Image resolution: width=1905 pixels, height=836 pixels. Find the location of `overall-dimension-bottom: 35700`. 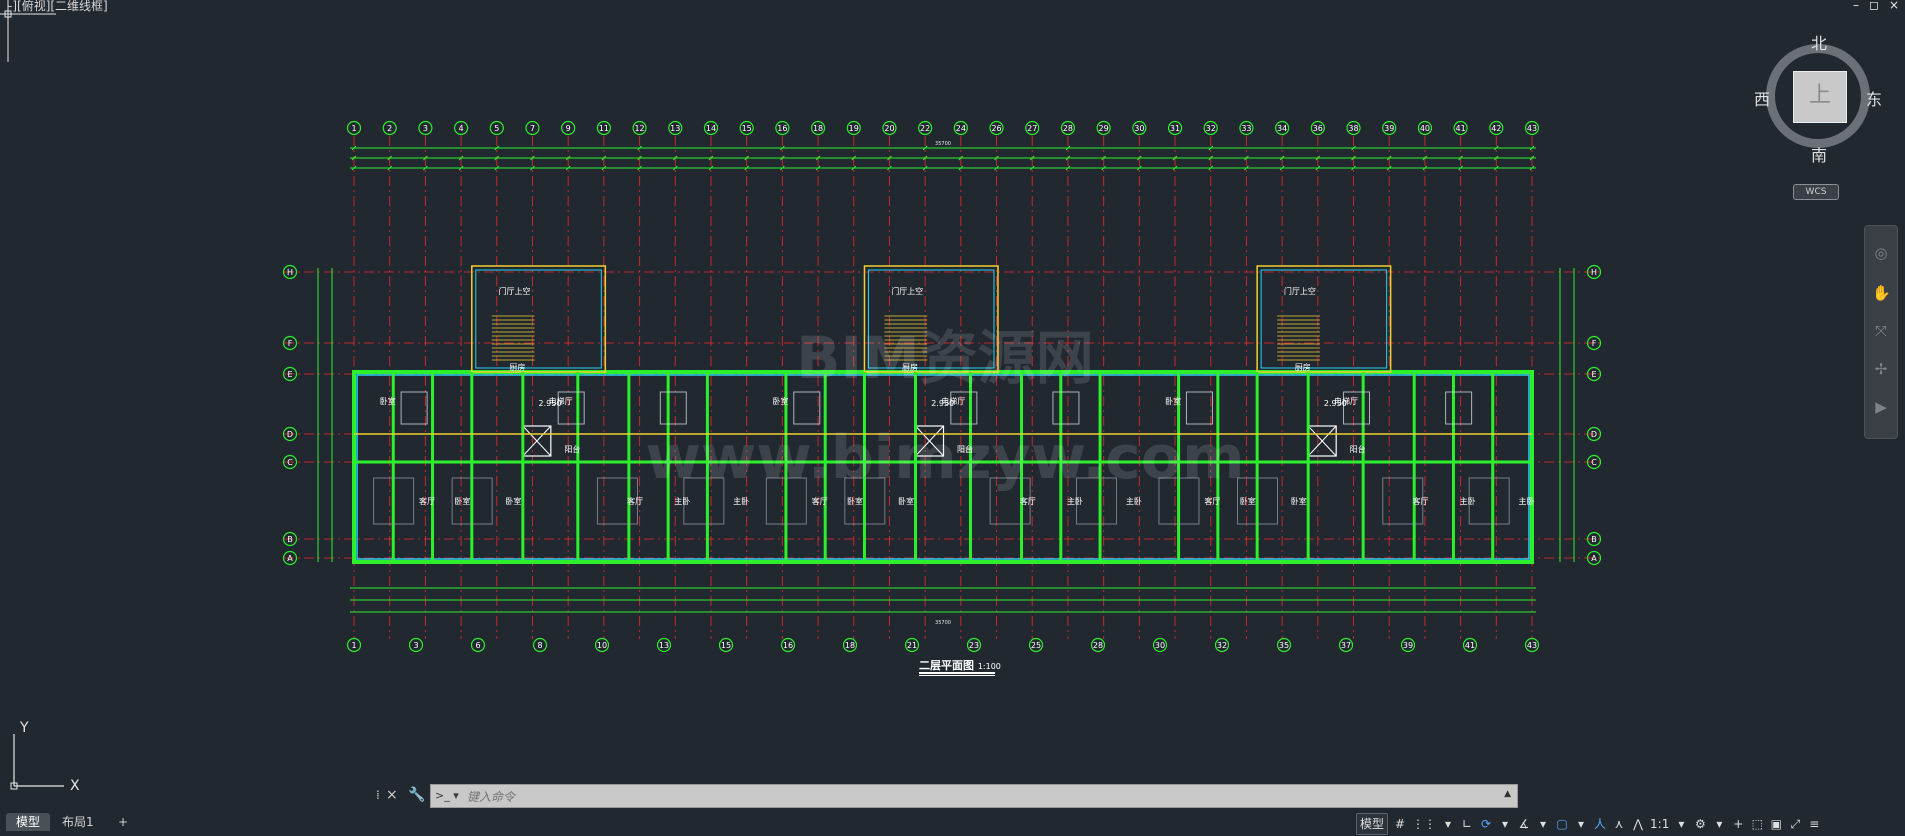

overall-dimension-bottom: 35700 is located at coordinates (943, 623).